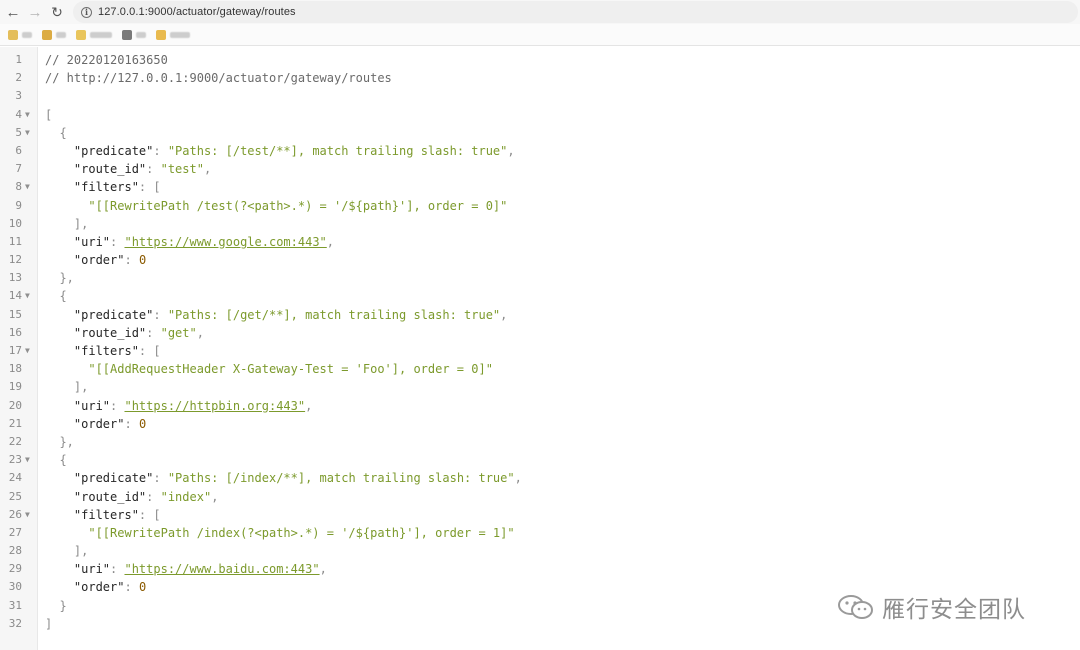  What do you see at coordinates (575, 12) in the screenshot?
I see `address-bar: i 127.0.0.1:9000/actuator/gateway/routes` at bounding box center [575, 12].